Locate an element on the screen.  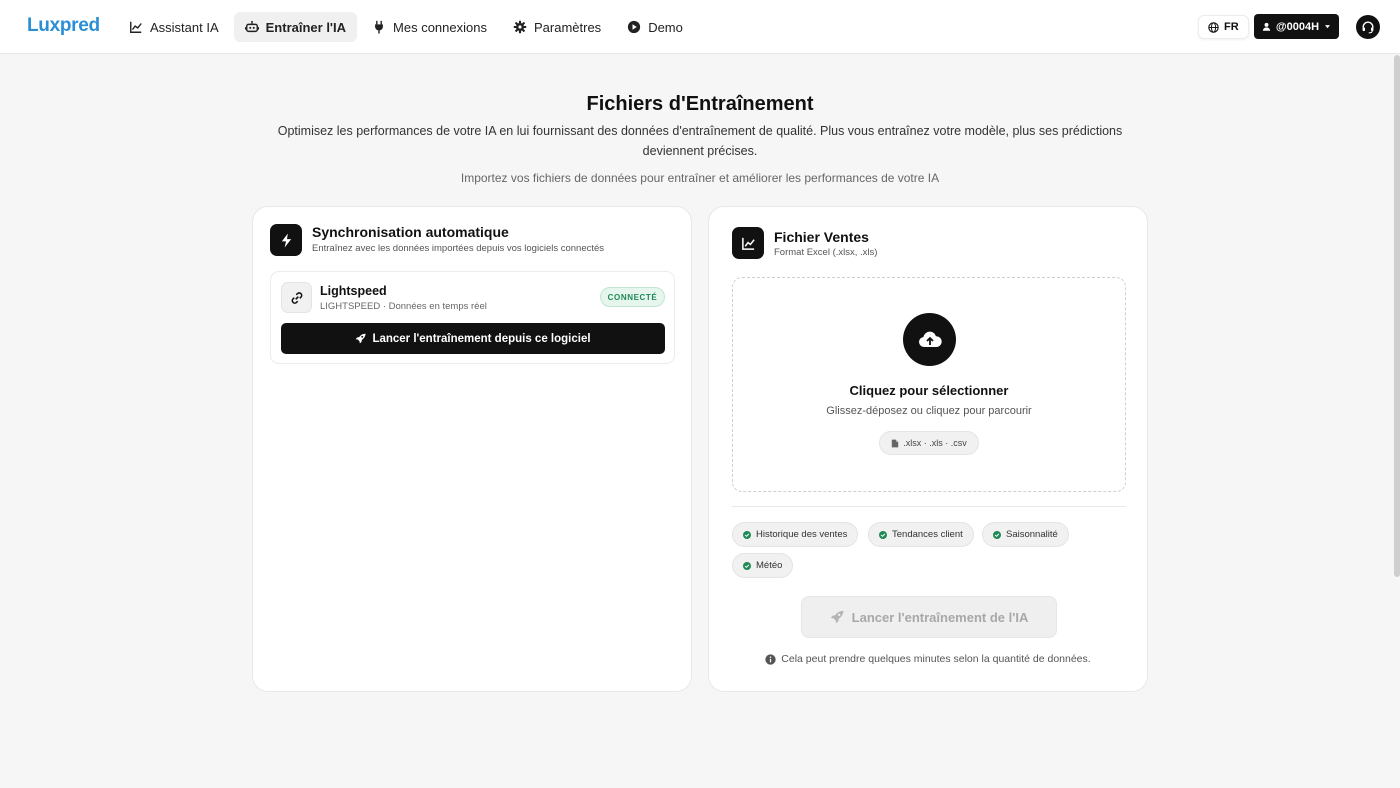
user-label: @0004H is located at coordinates (1297, 26).